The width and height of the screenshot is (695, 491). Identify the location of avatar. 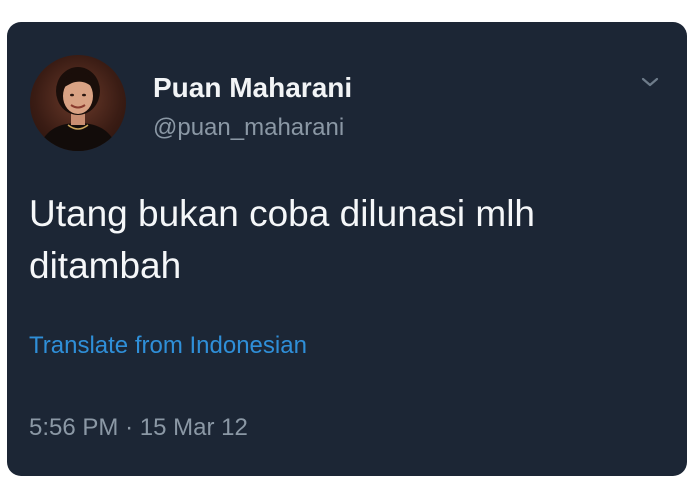
(78, 103).